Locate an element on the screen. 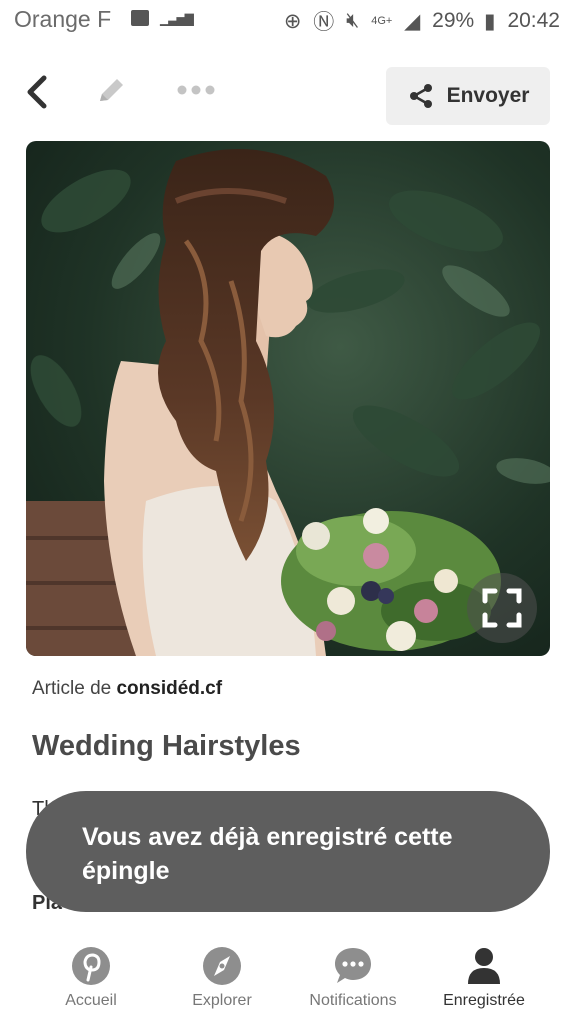  nav-notifications: Notifications is located at coordinates (353, 975).